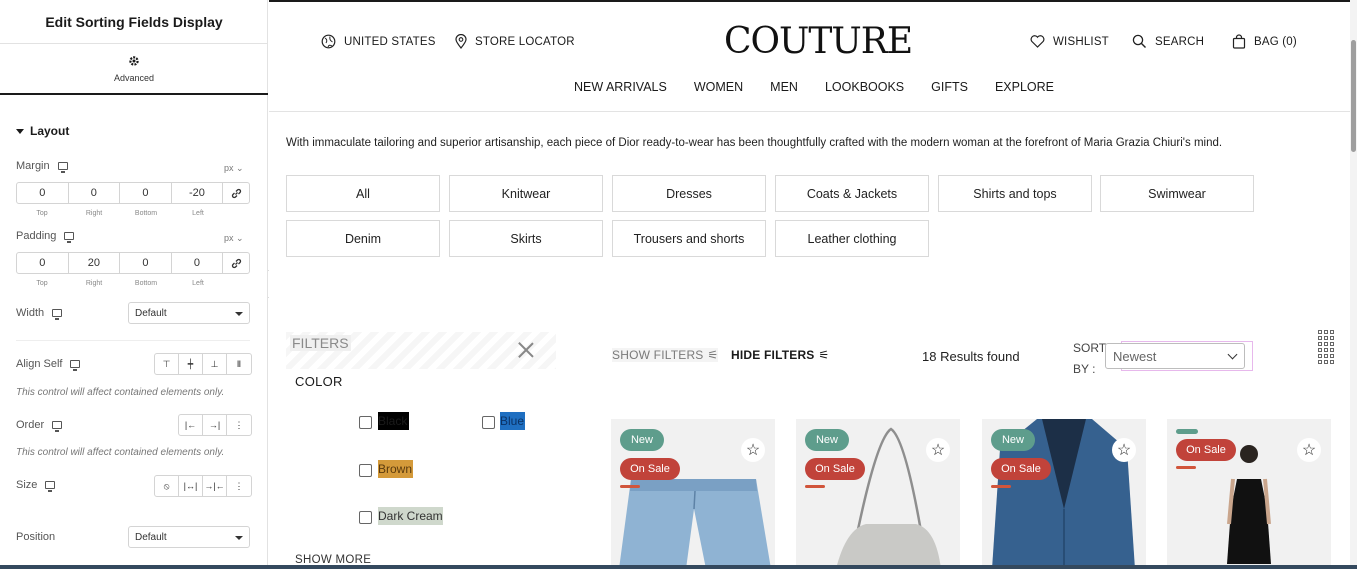  Describe the element at coordinates (167, 486) in the screenshot. I see `size-none-icon: ⦸` at that location.